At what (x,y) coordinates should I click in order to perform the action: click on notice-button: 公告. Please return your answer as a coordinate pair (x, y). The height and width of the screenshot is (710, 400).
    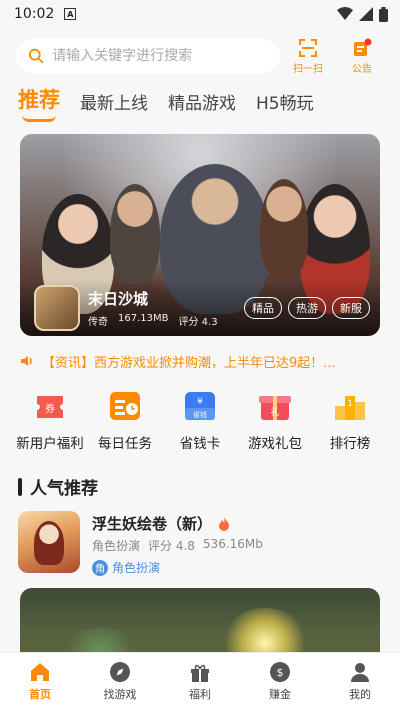
    Looking at the image, I should click on (362, 56).